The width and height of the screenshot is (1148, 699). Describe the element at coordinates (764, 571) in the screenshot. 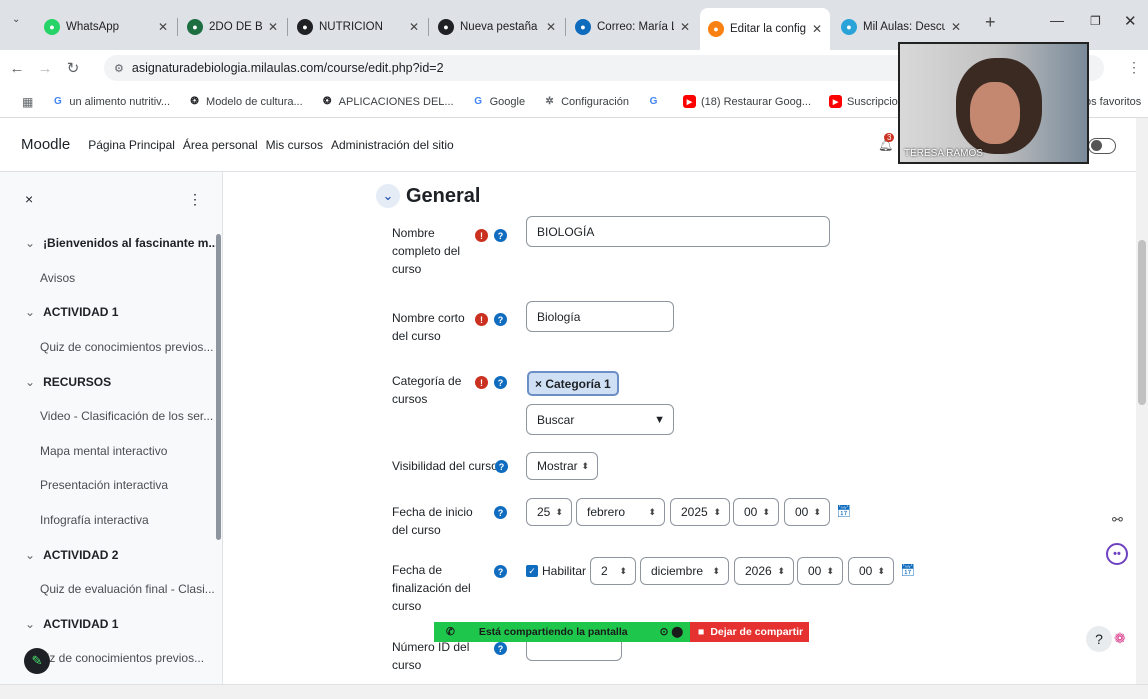

I see `end-year-select: 2026 ⬍` at that location.